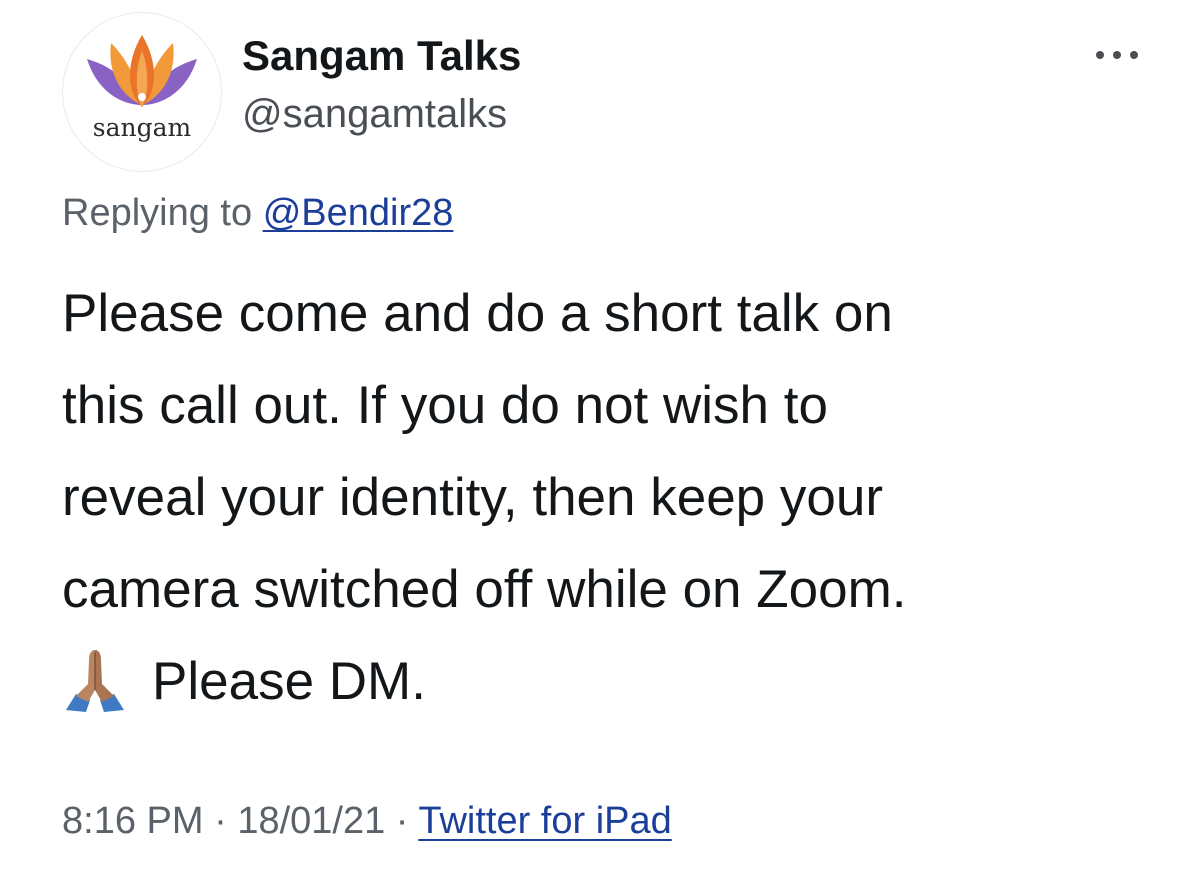  What do you see at coordinates (257, 213) in the screenshot?
I see `replying-to: Replying to @Bendir28` at bounding box center [257, 213].